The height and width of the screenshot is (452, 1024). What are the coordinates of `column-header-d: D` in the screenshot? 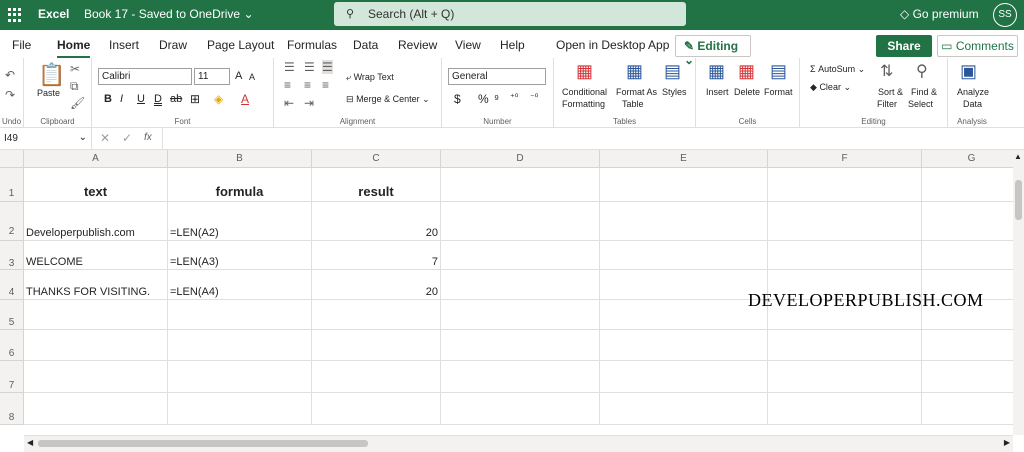 It's located at (520, 159).